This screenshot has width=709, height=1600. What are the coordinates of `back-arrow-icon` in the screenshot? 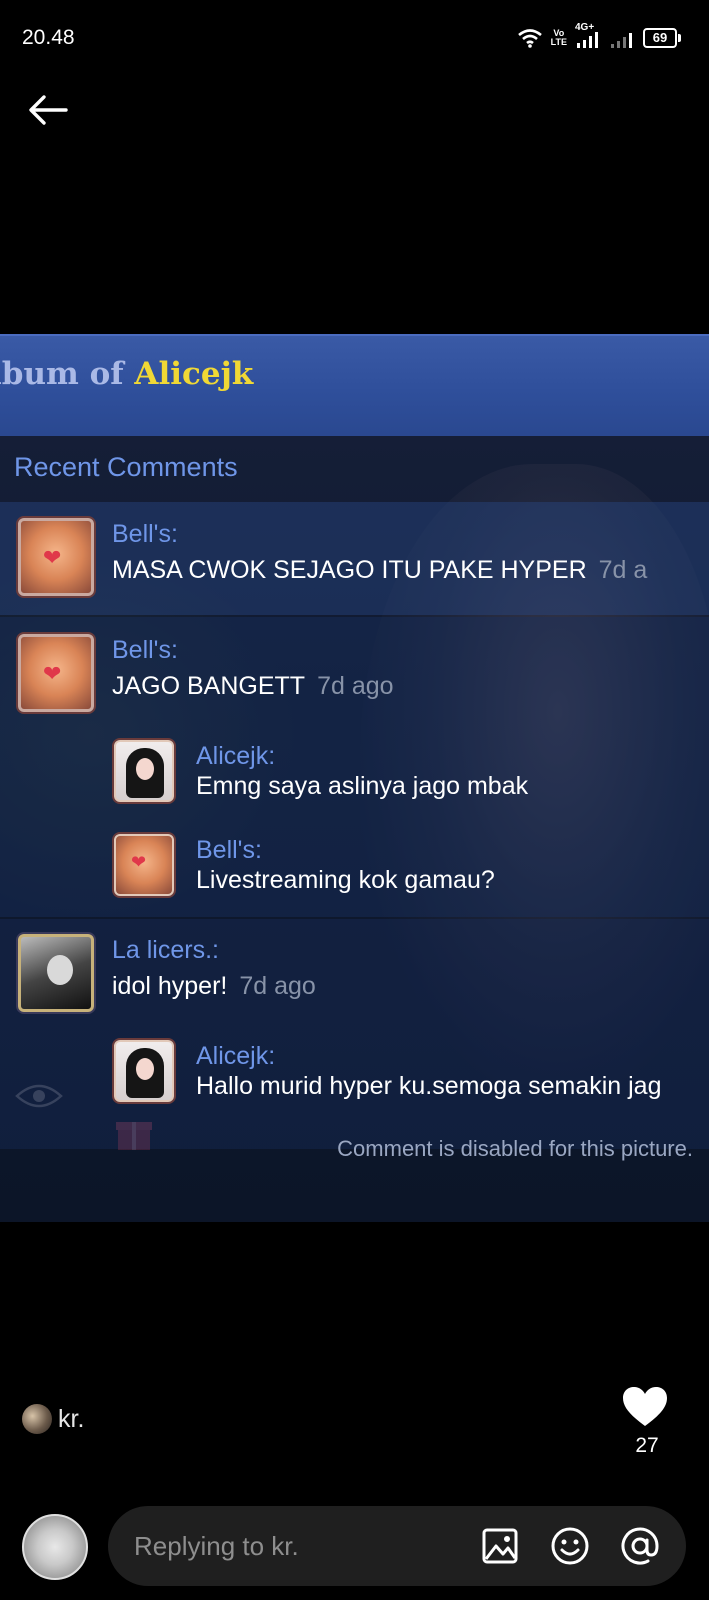 It's located at (48, 110).